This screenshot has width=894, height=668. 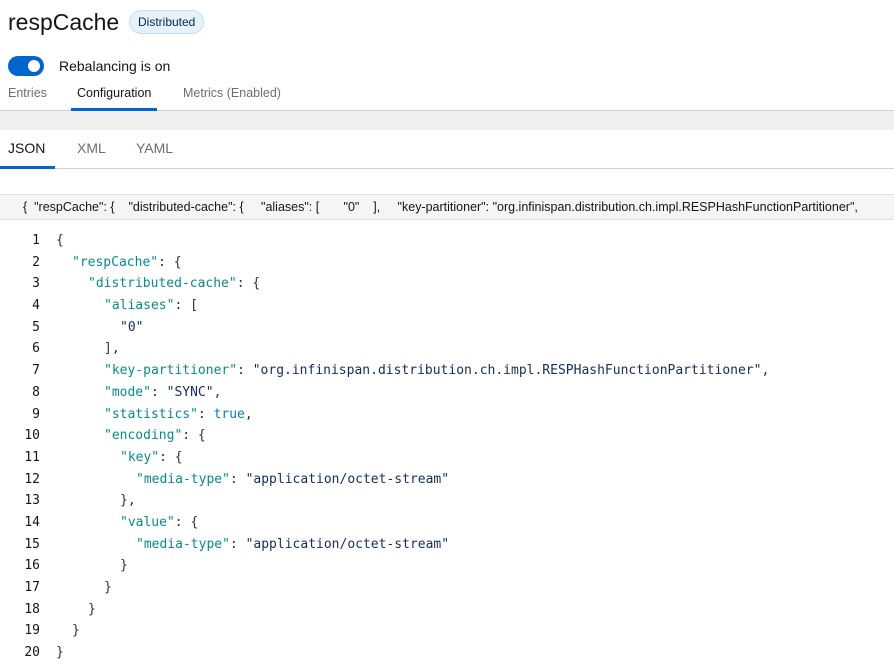 I want to click on line-number: 8, so click(x=36, y=392).